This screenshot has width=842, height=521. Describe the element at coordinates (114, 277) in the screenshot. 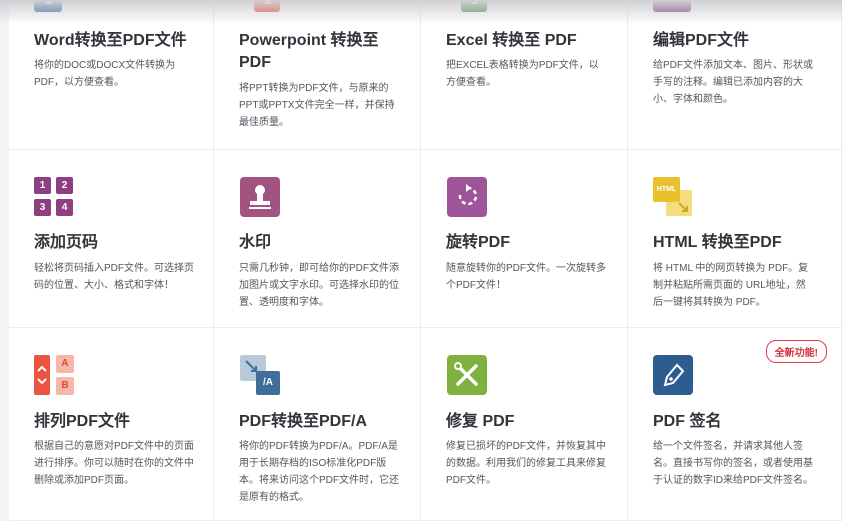

I see `tool-description: 轻松将页码插入PDF文件。可选择页码的位置、大小、格式和字体！` at that location.